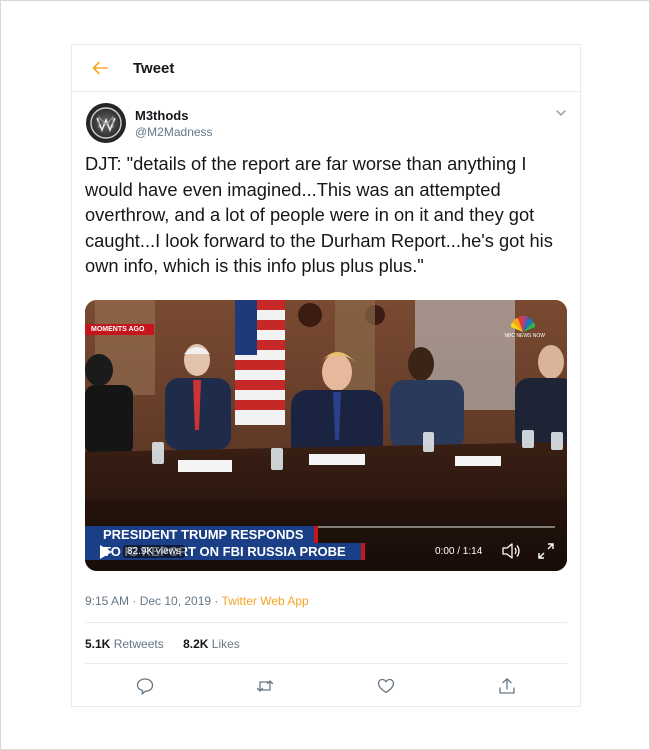  I want to click on tweet-actions, so click(326, 687).